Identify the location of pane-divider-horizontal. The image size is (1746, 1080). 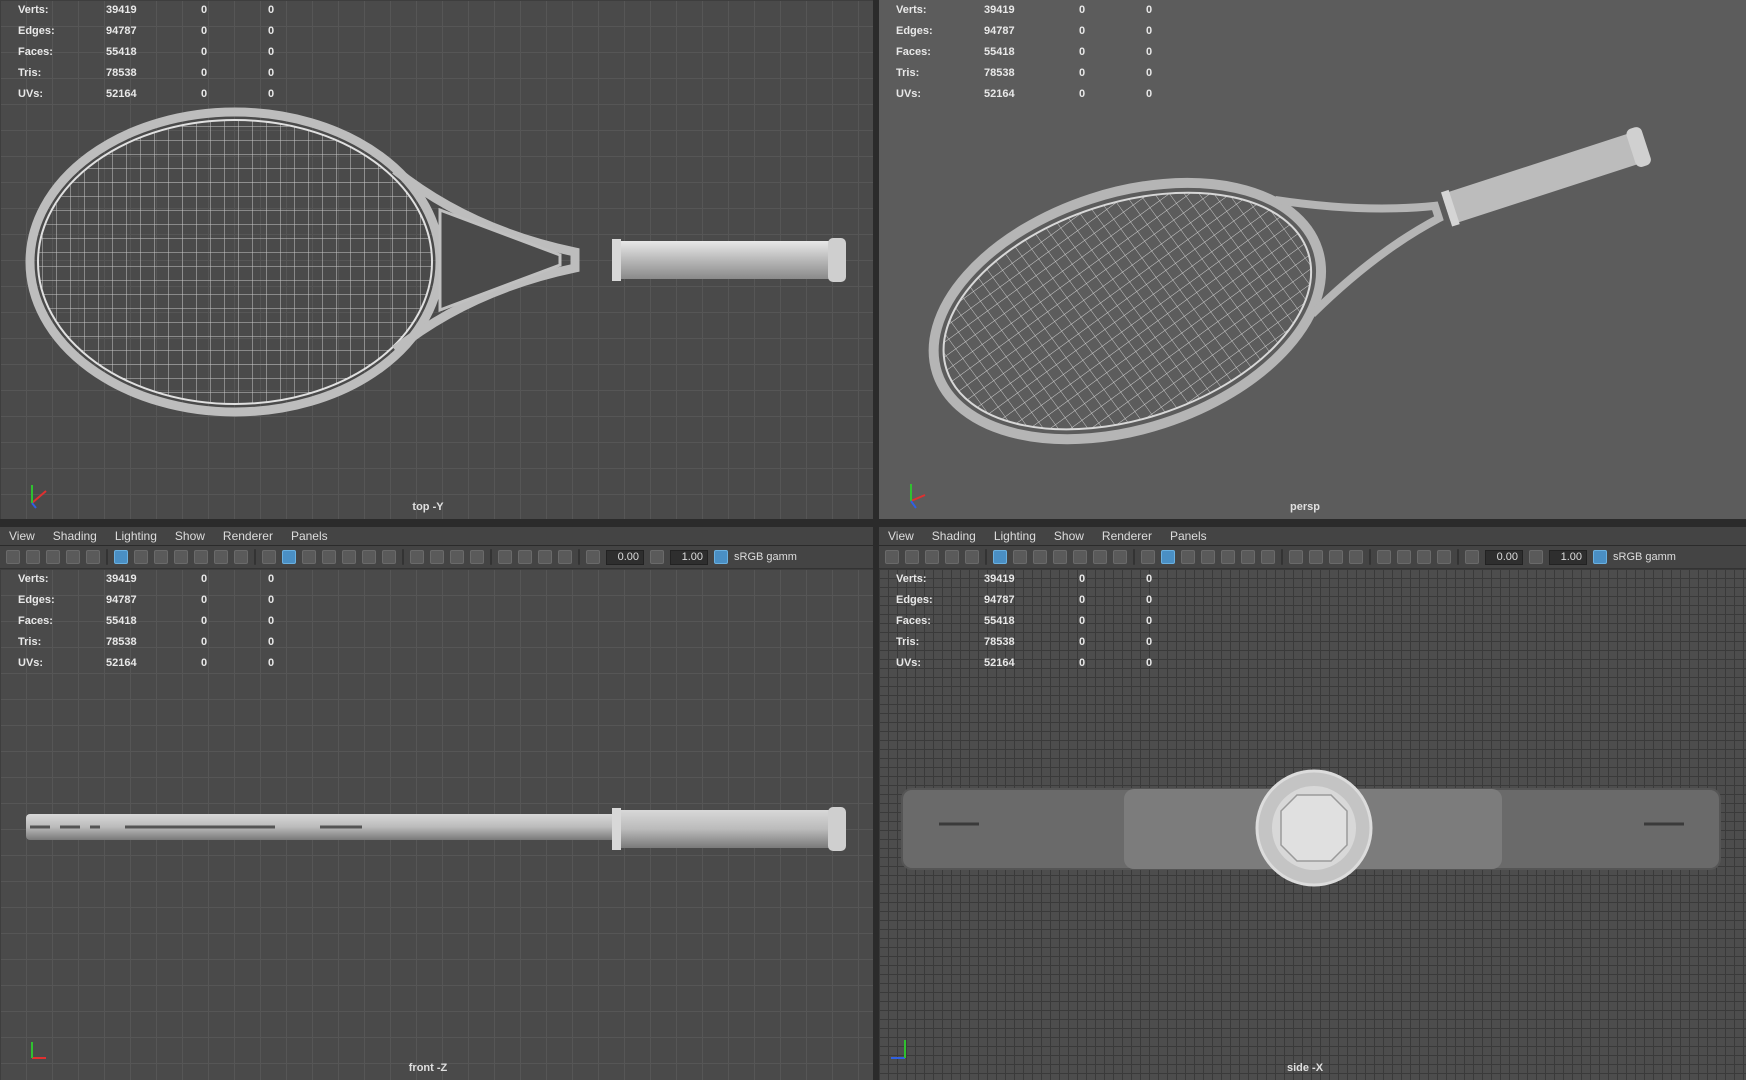
(873, 522).